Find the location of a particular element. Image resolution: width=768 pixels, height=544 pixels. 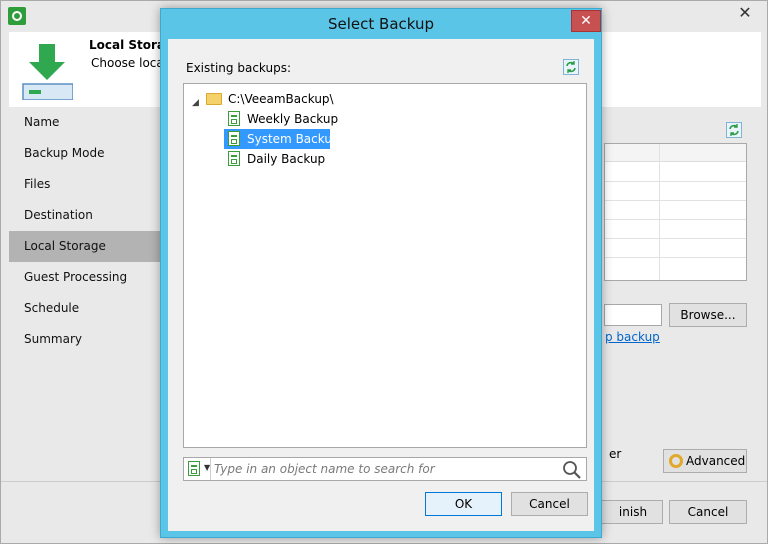

app-gear-icon is located at coordinates (17, 16).